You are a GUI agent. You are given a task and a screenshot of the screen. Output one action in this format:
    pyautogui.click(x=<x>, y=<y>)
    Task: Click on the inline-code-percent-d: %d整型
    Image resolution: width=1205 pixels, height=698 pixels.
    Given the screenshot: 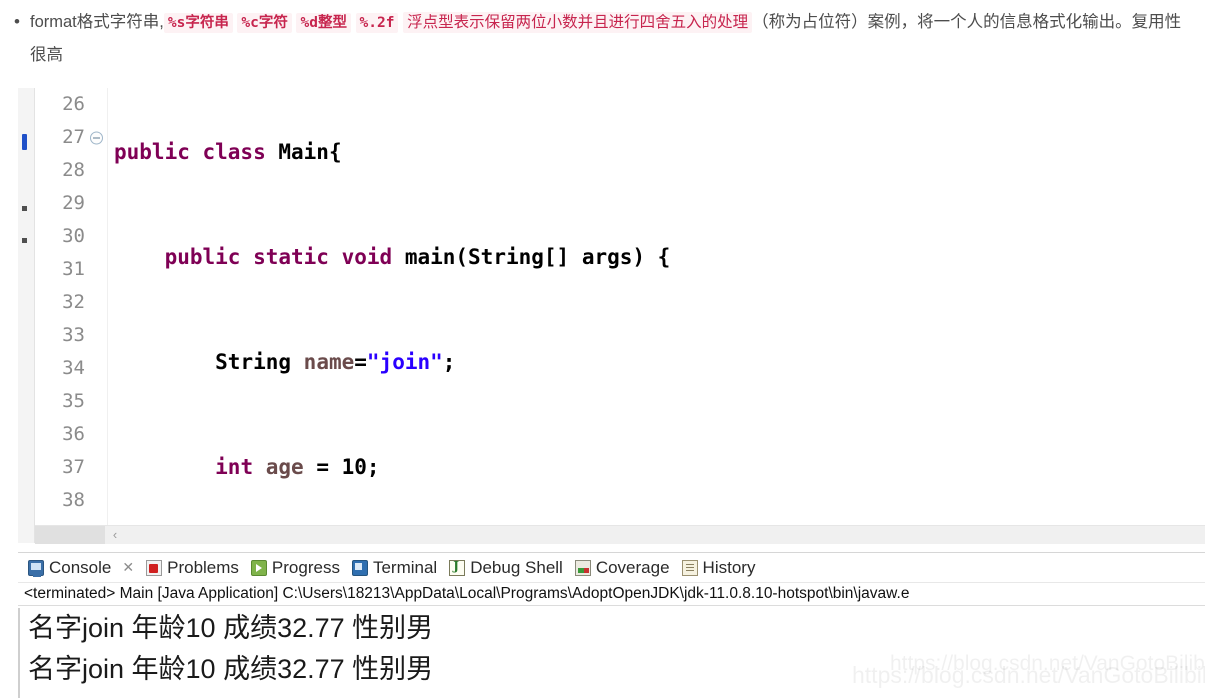 What is the action you would take?
    pyautogui.click(x=323, y=23)
    